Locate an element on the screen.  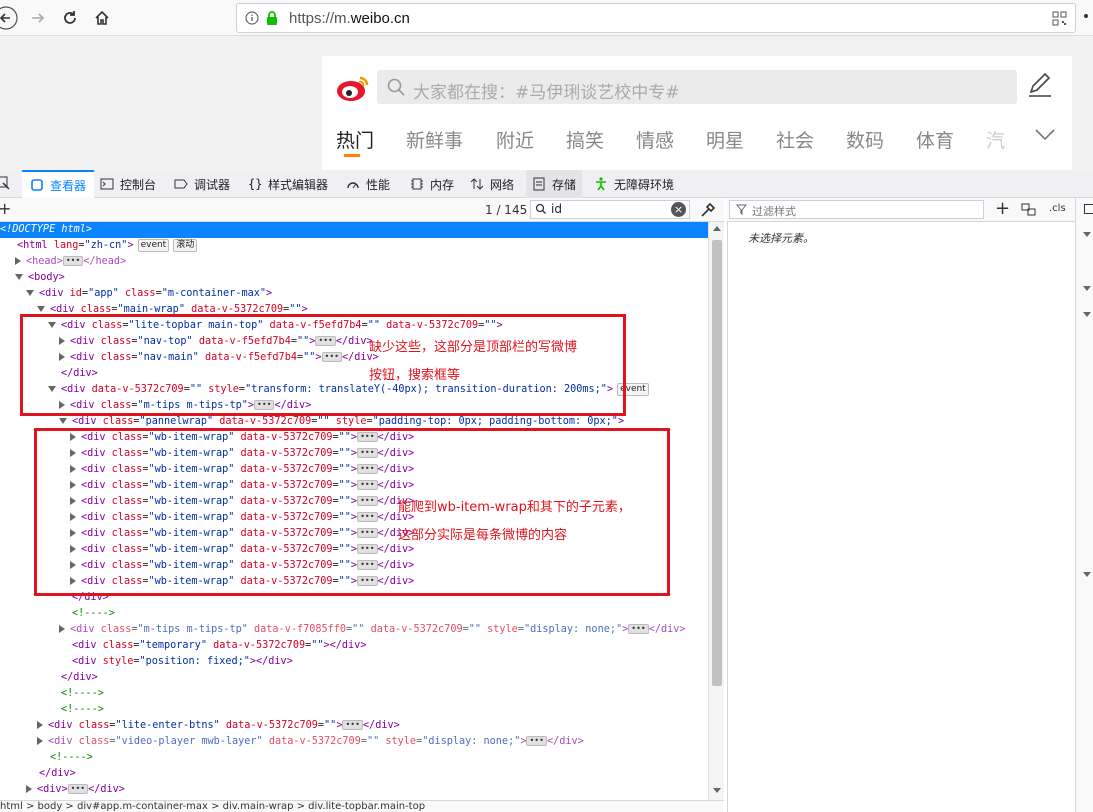
url-bar: https://m.weibo.cn is located at coordinates (656, 18).